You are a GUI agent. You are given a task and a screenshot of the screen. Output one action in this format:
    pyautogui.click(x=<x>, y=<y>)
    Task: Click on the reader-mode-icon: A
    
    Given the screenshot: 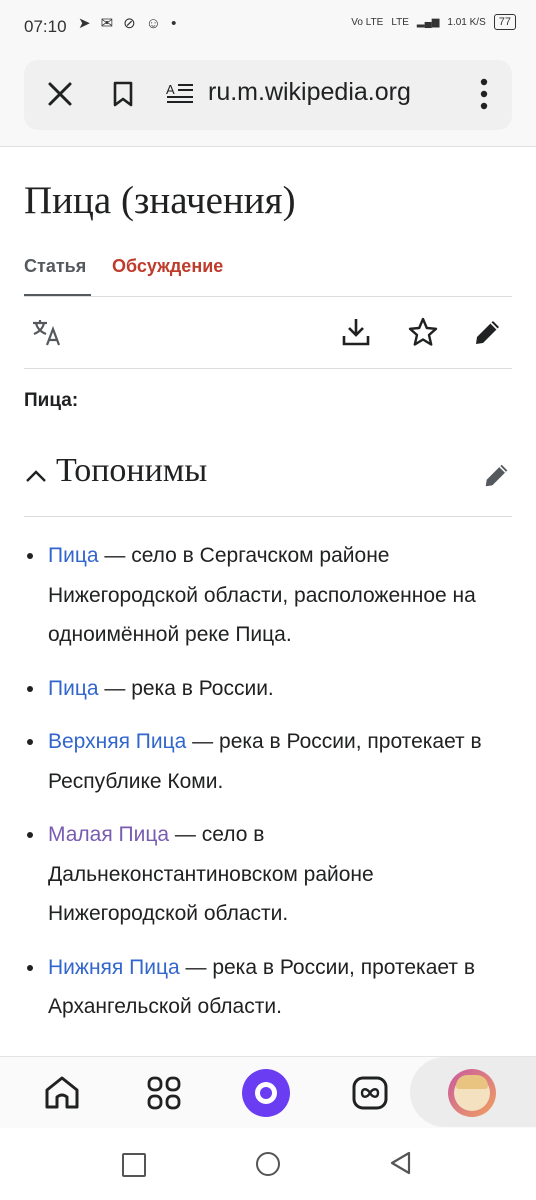 What is the action you would take?
    pyautogui.click(x=180, y=94)
    